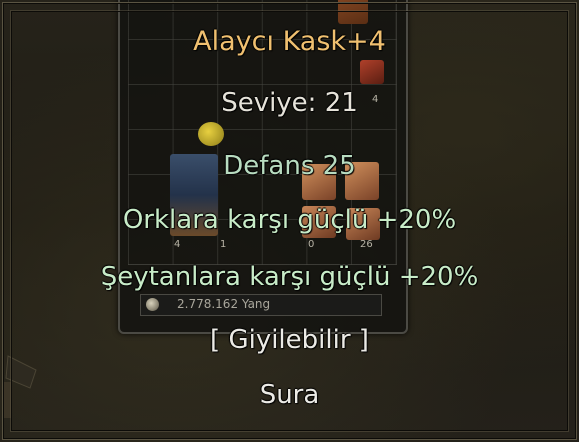  What do you see at coordinates (289, 395) in the screenshot?
I see `item-class: Sura` at bounding box center [289, 395].